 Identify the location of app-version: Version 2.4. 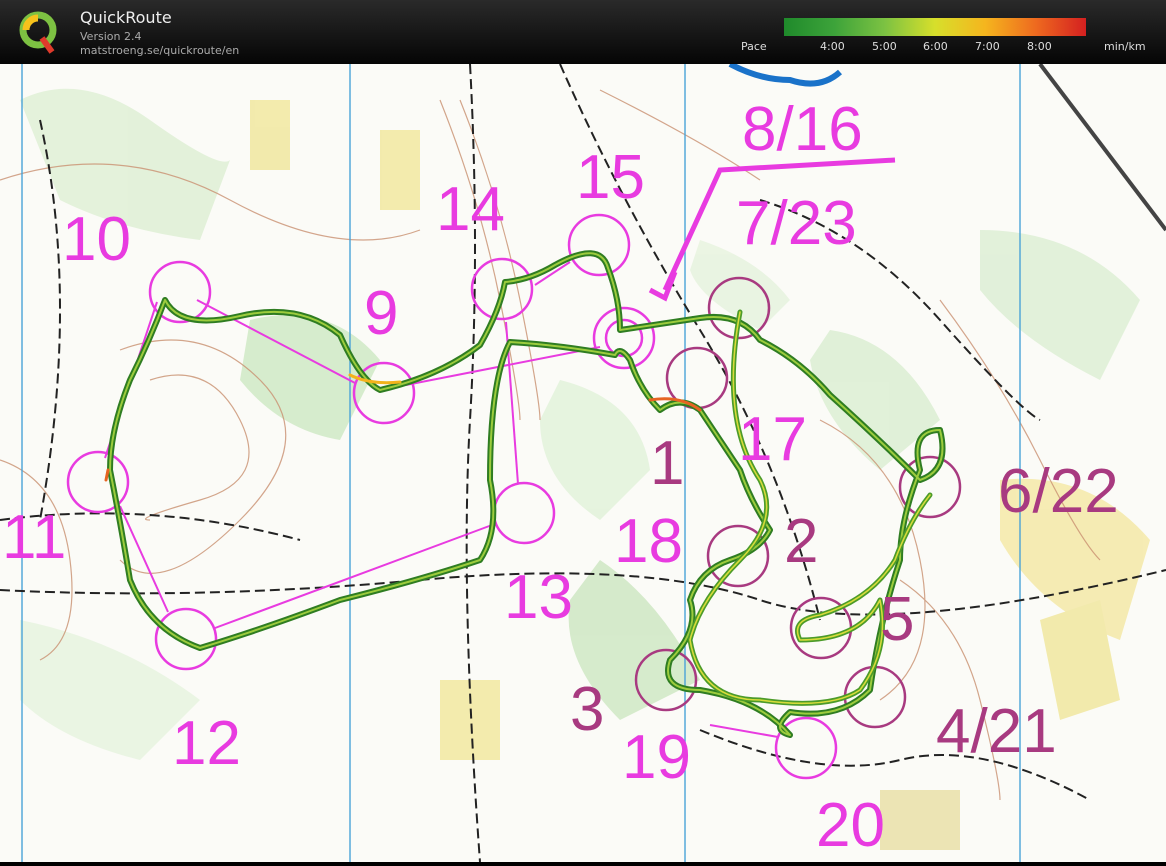
(111, 36).